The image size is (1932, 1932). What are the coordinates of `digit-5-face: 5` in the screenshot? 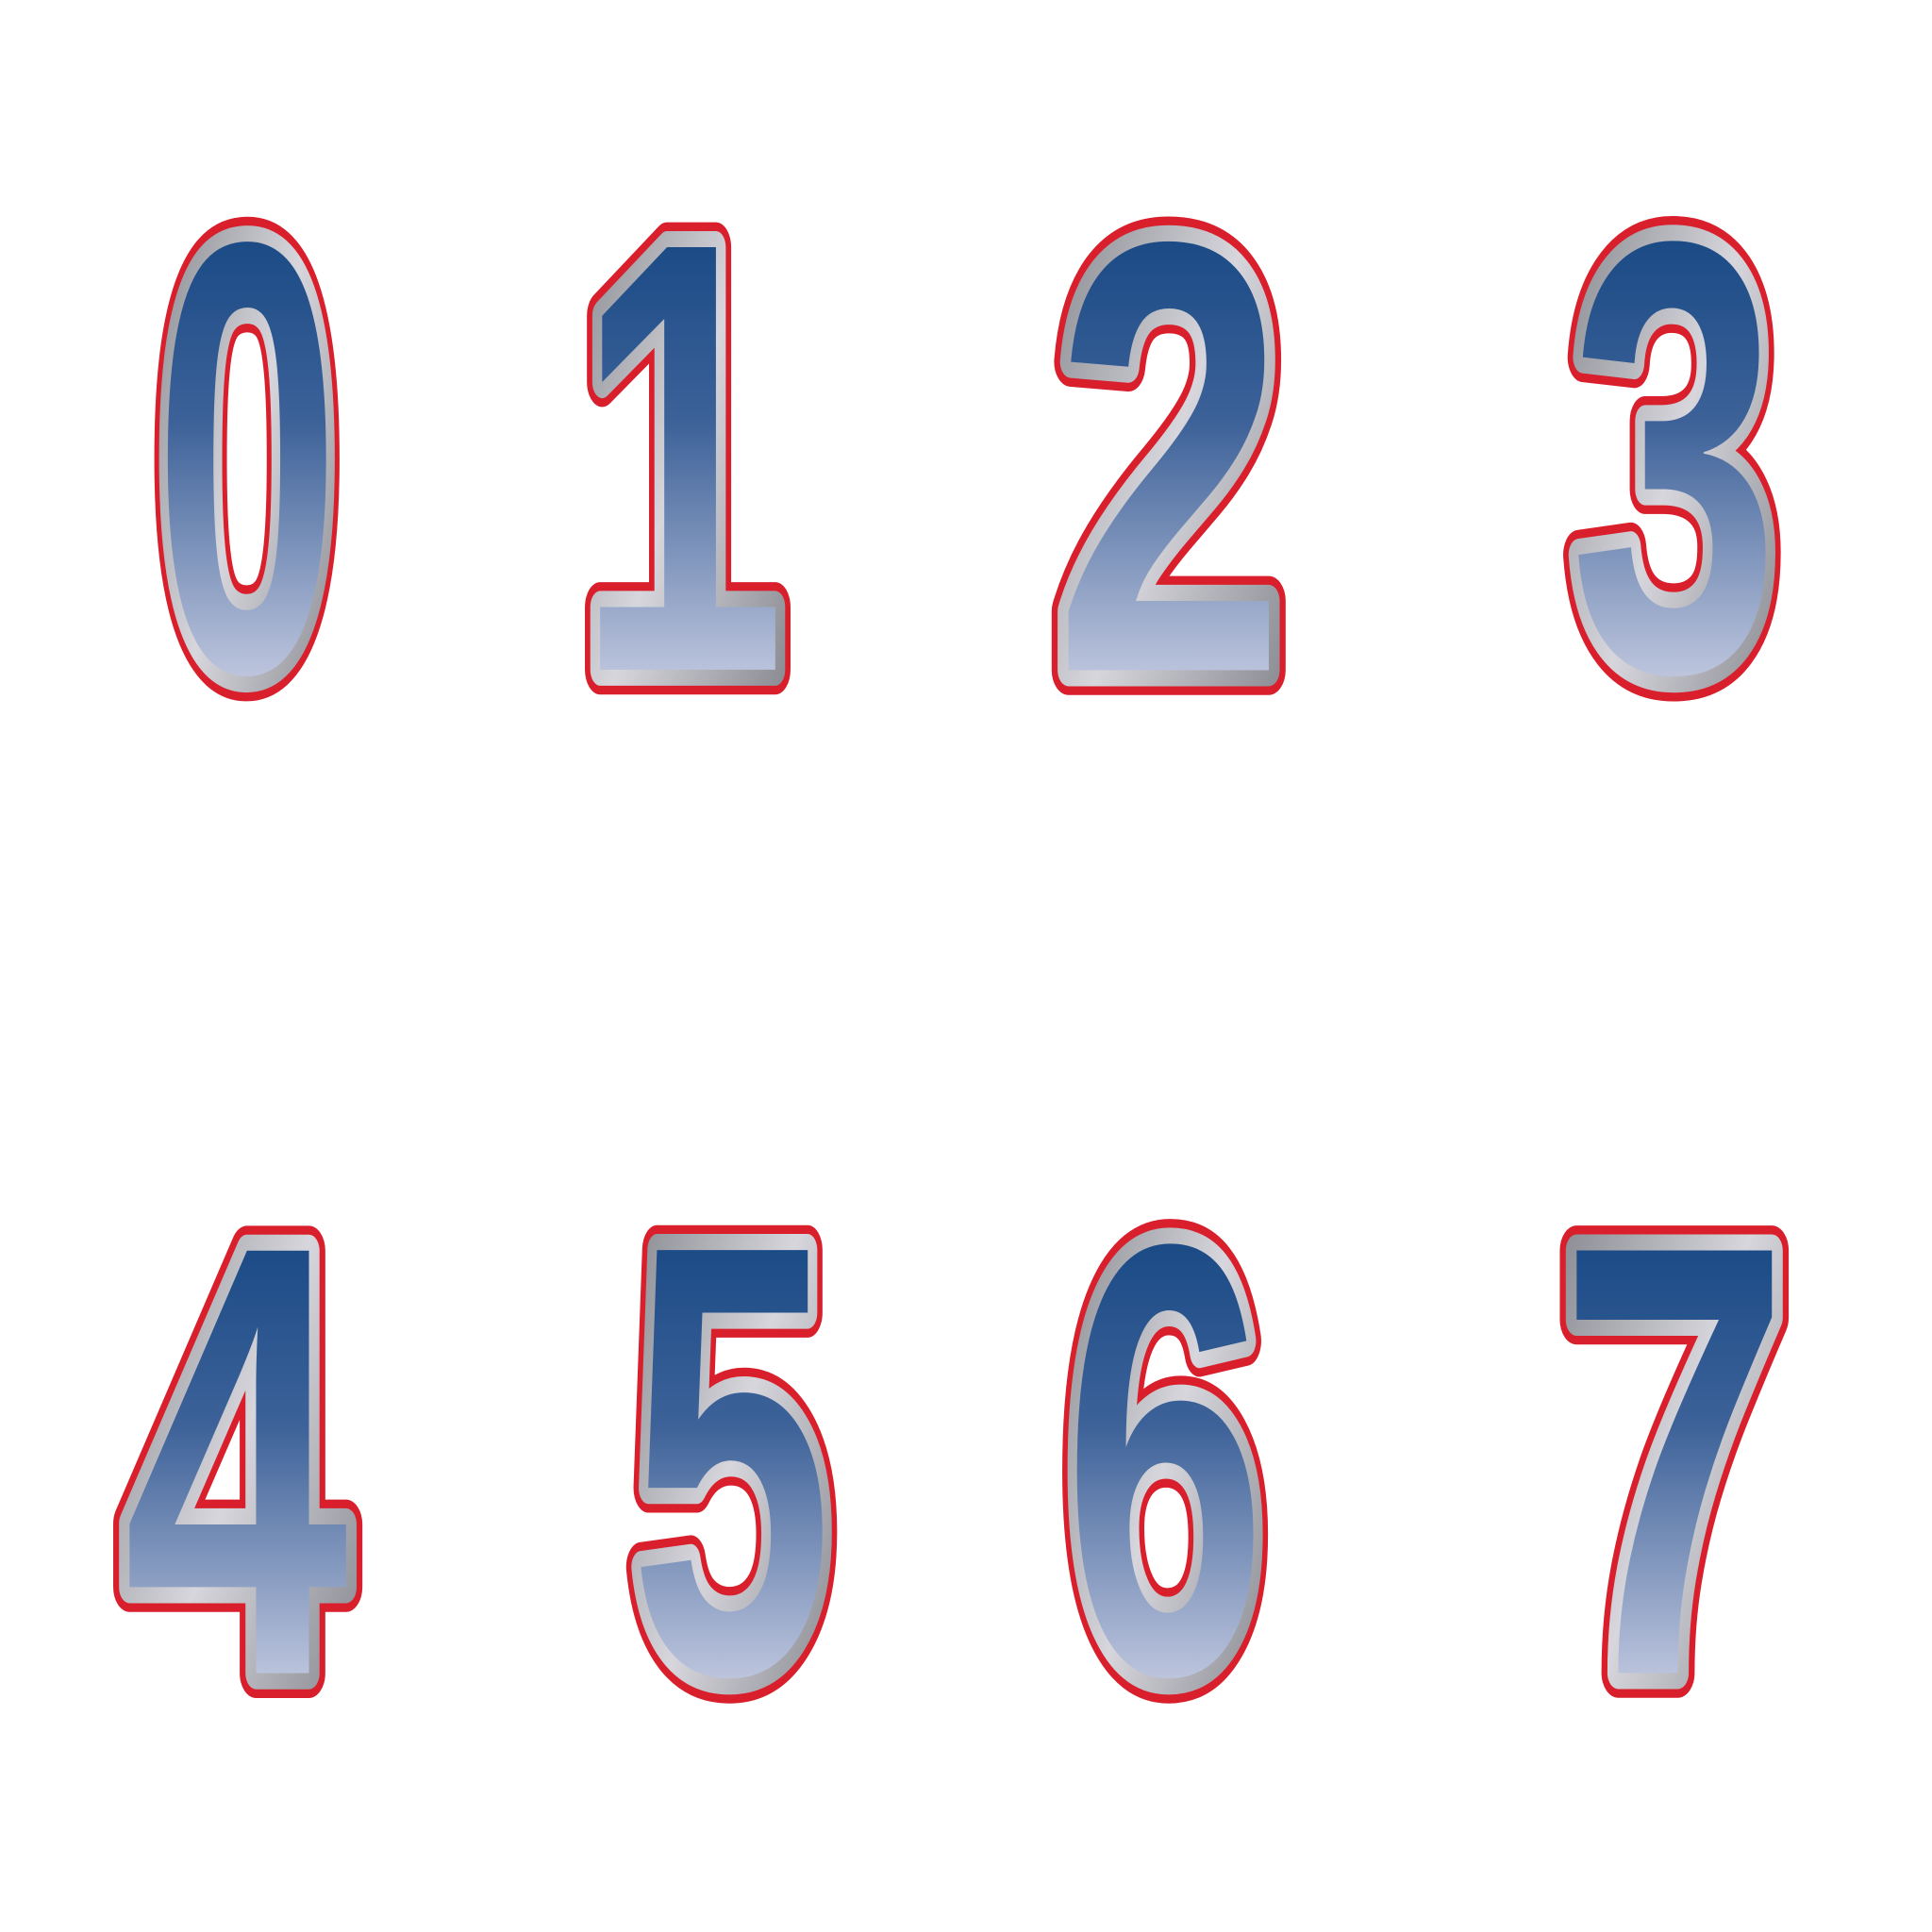 It's located at (731, 1460).